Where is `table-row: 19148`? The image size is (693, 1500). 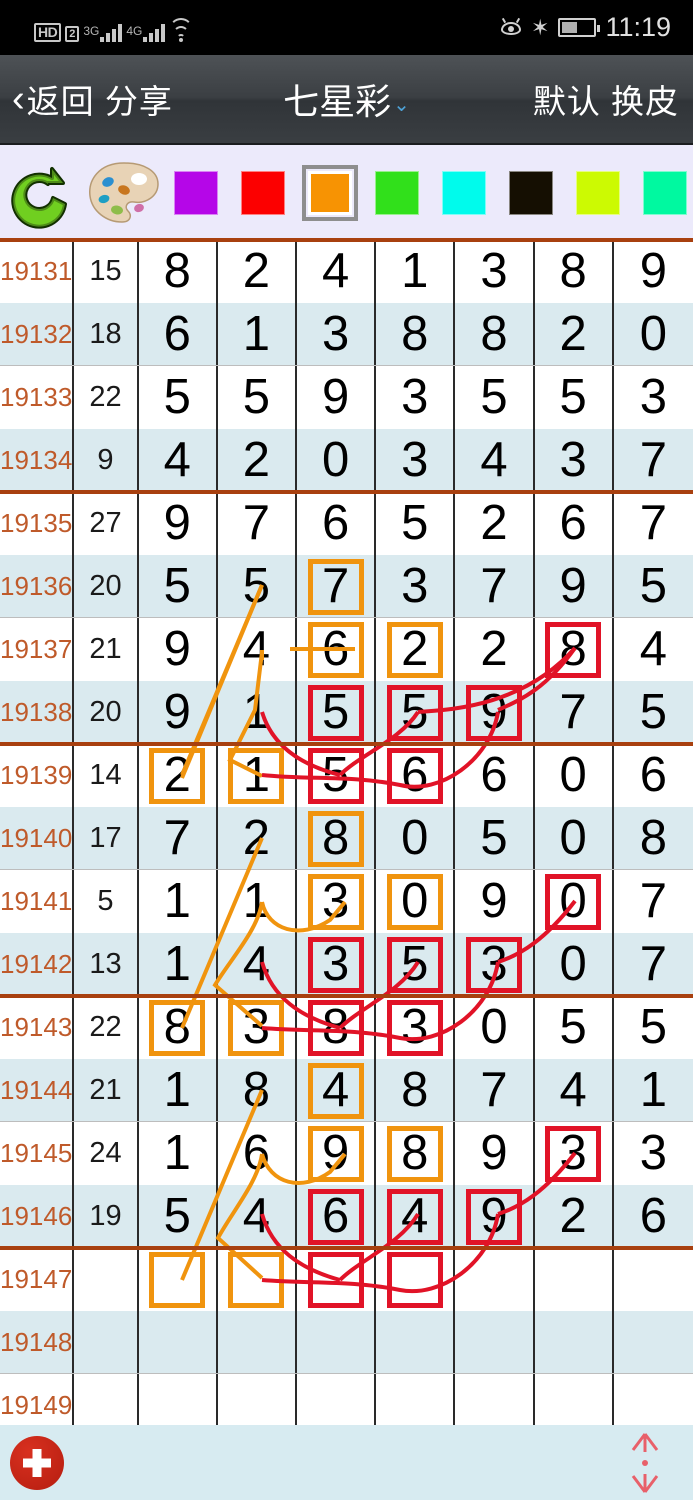 table-row: 19148 is located at coordinates (346, 1342).